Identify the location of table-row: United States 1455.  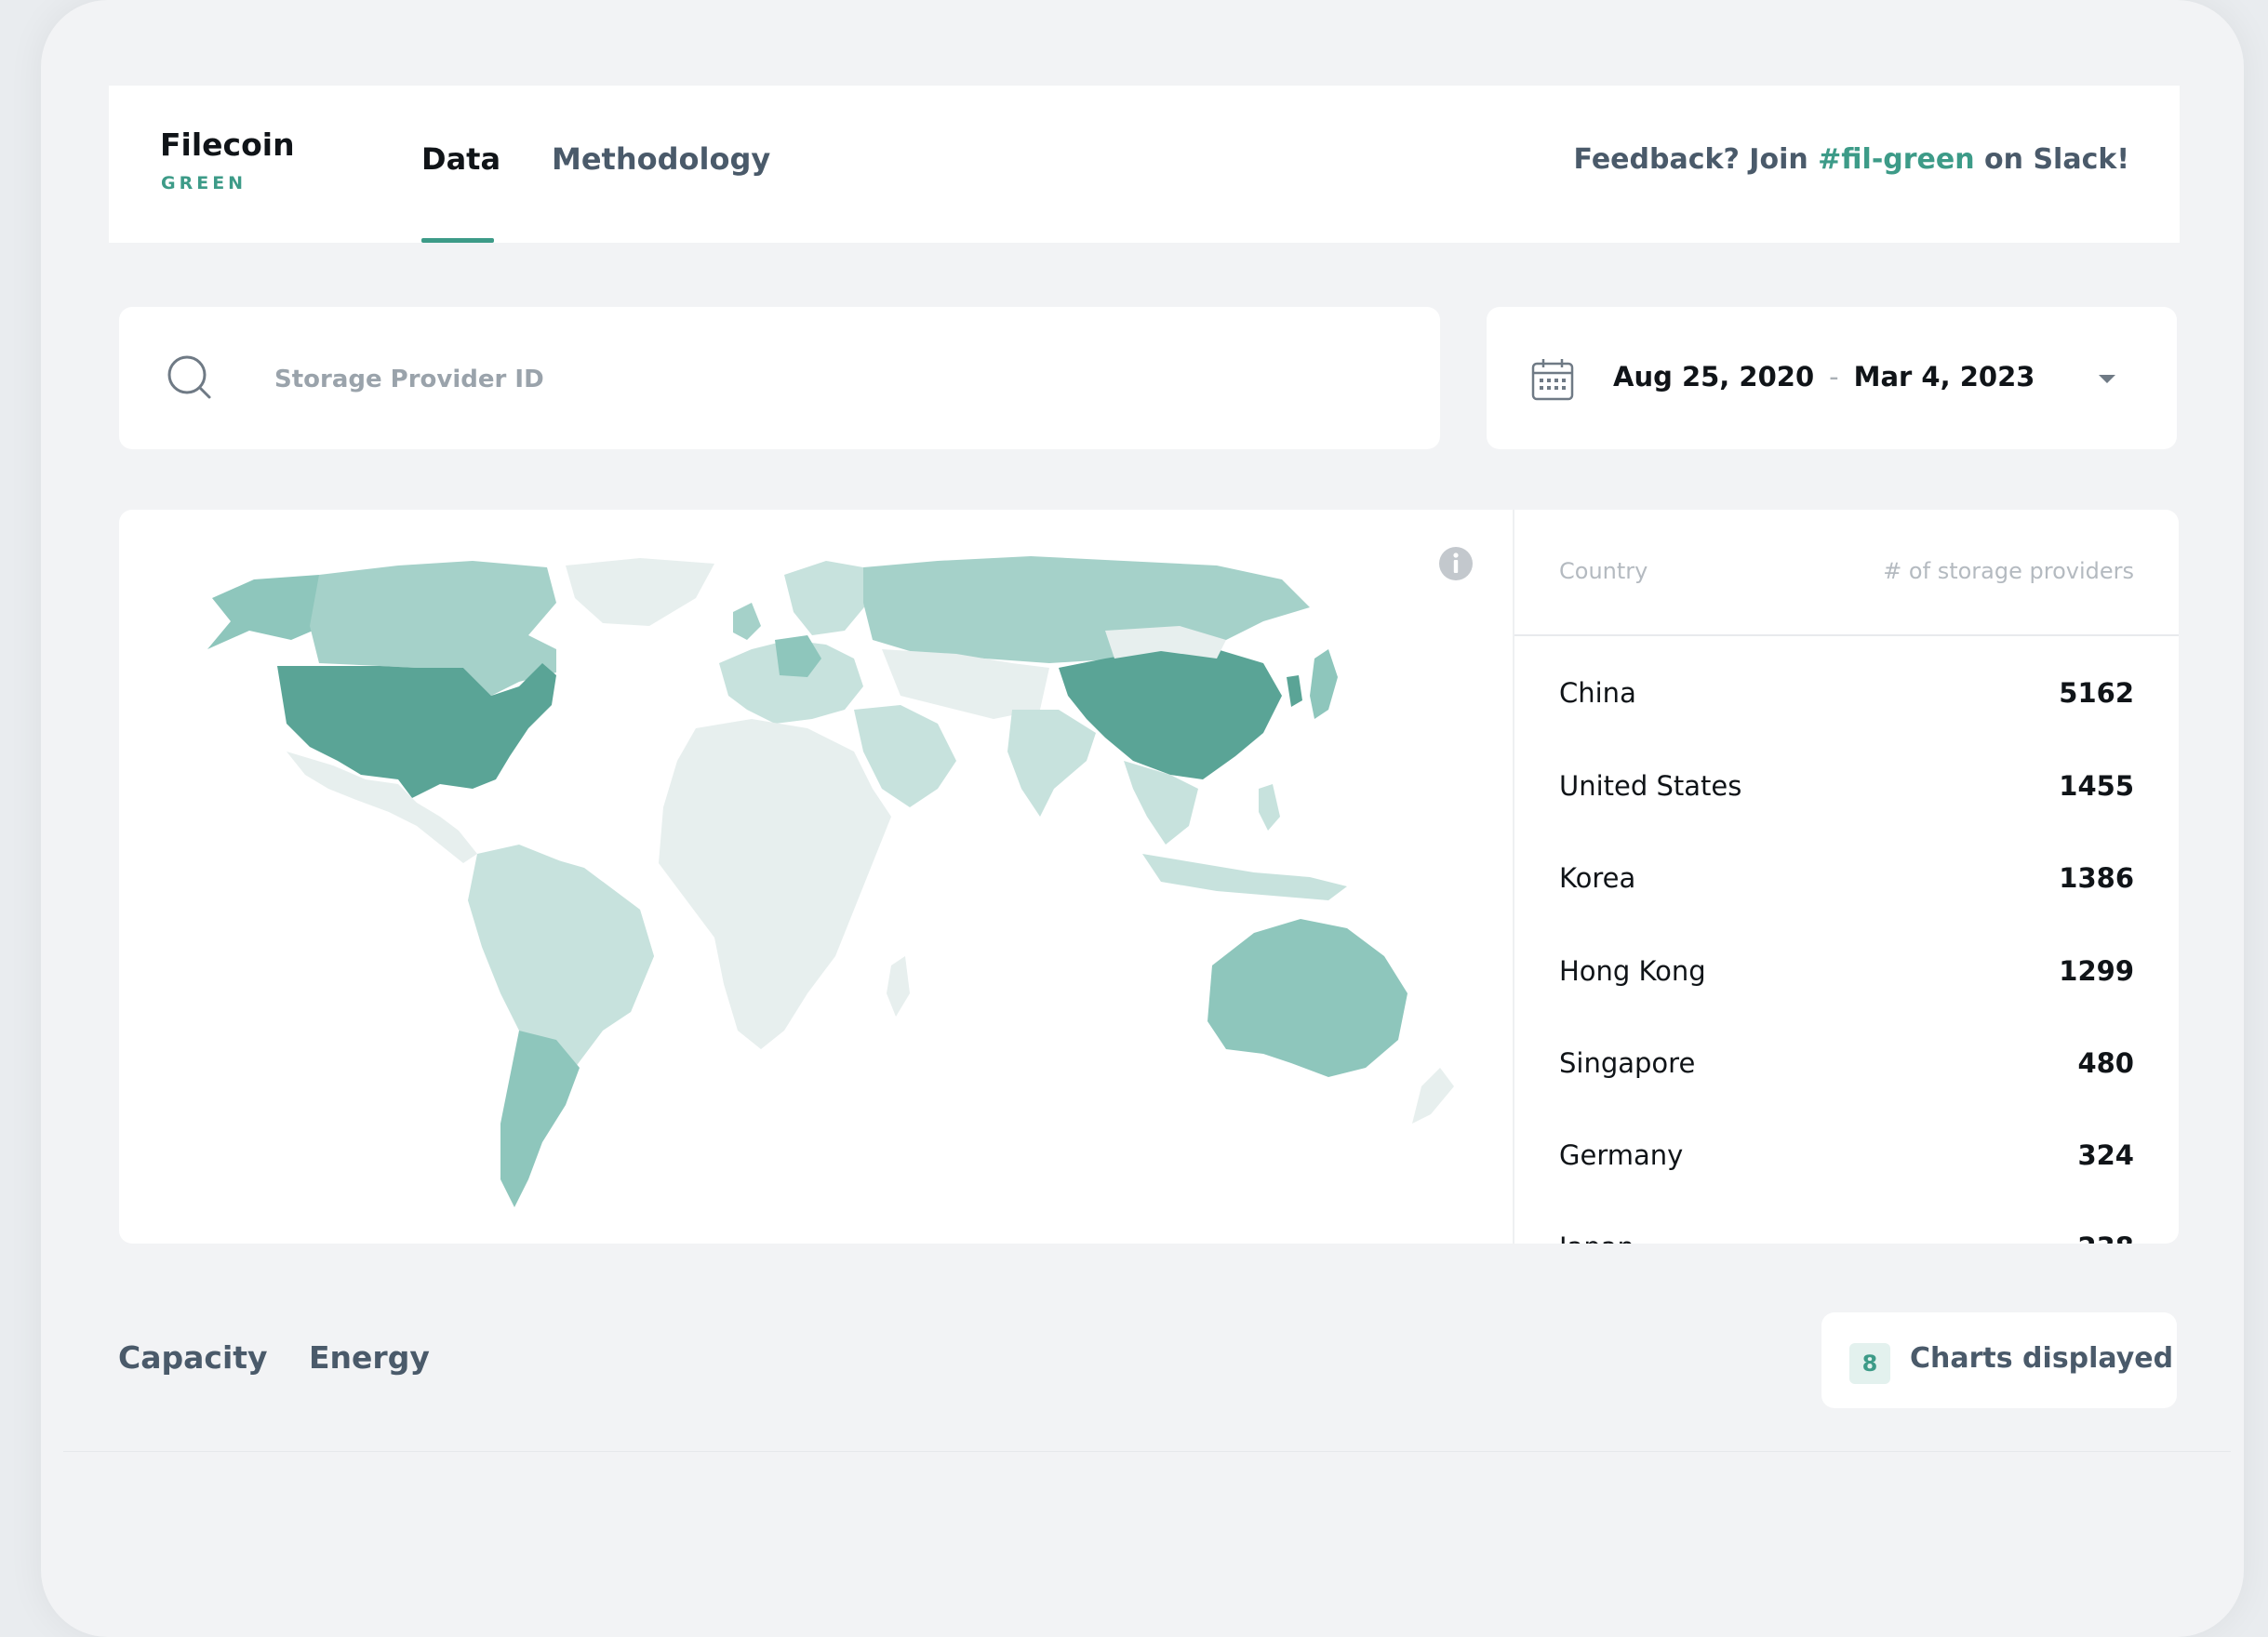
(1847, 787).